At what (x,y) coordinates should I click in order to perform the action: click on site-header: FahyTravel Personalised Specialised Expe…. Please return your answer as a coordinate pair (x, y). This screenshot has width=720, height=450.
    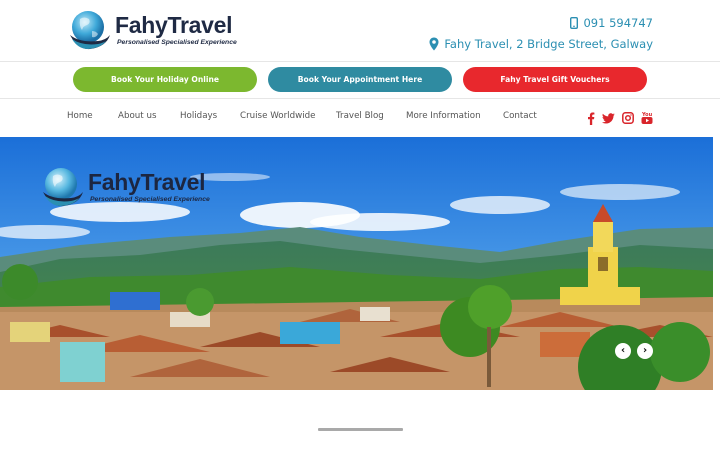
    Looking at the image, I should click on (360, 31).